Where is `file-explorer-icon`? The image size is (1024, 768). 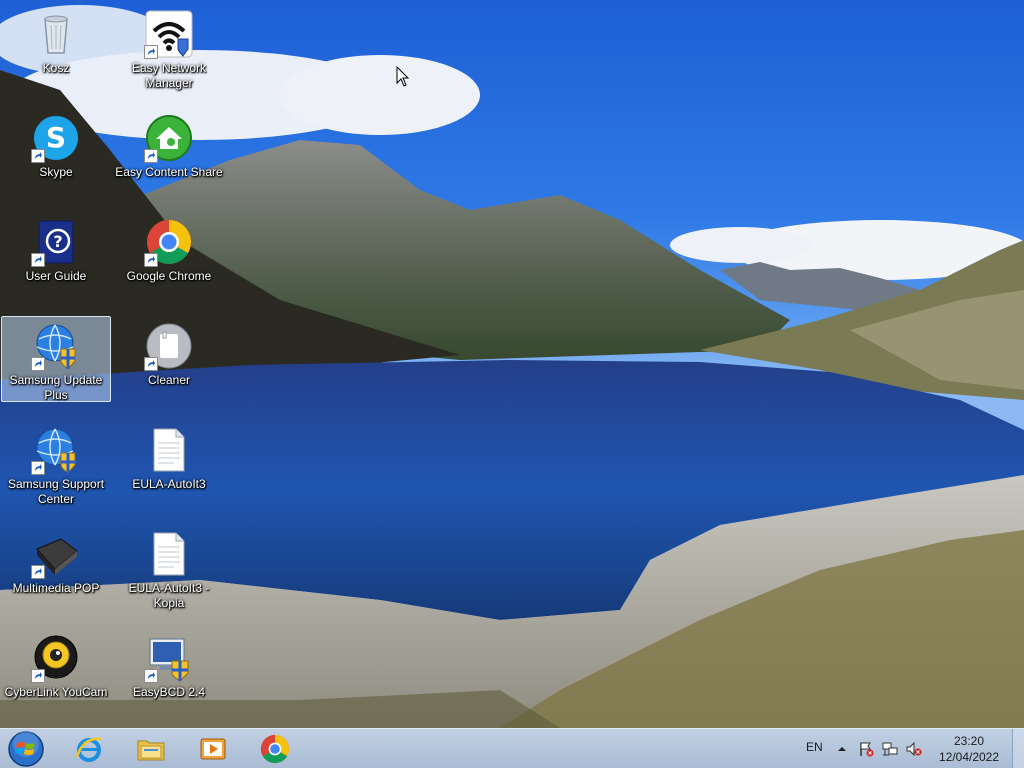 file-explorer-icon is located at coordinates (151, 750).